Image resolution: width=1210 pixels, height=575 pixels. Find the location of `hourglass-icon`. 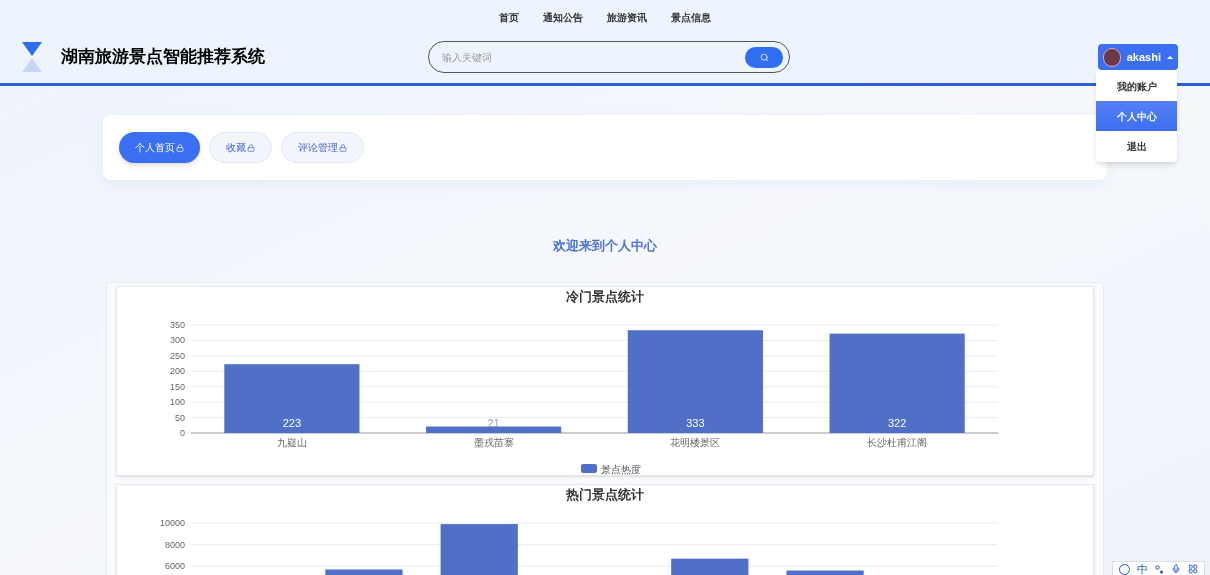

hourglass-icon is located at coordinates (32, 57).